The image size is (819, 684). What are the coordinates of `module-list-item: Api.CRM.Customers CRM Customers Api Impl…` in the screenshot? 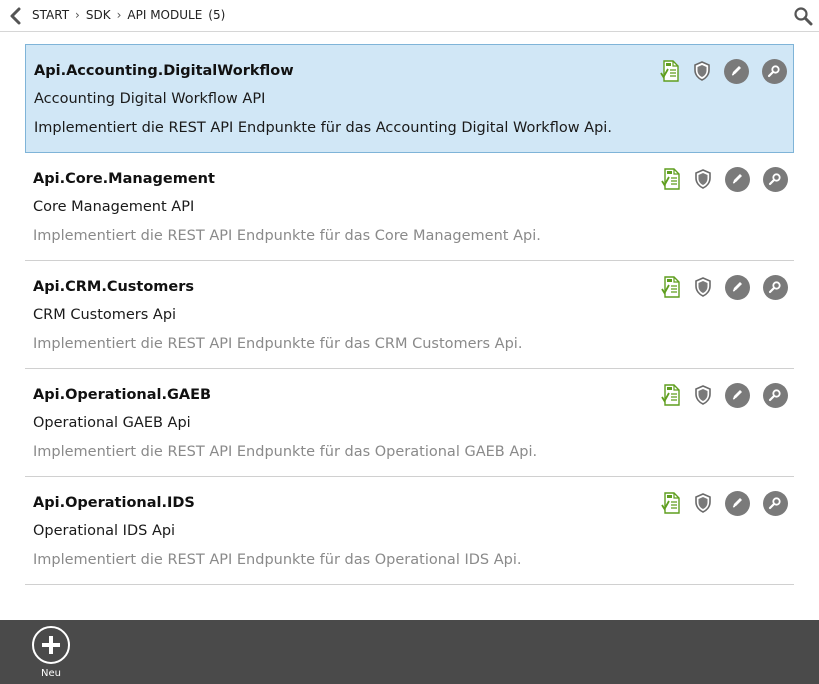 It's located at (409, 315).